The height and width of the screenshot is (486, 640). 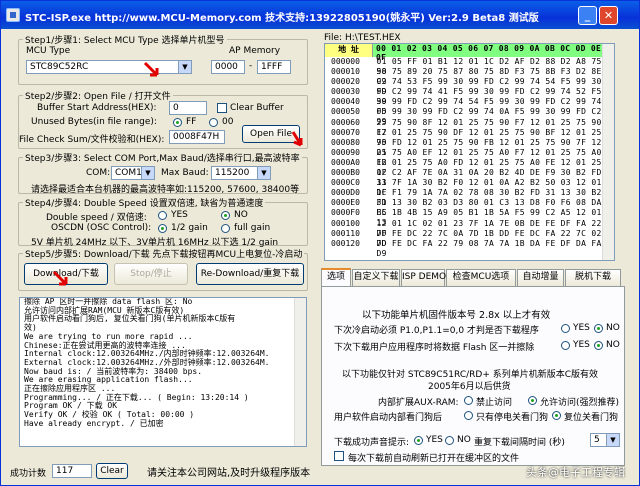 I want to click on hex-row-address: 000070, so click(x=345, y=132).